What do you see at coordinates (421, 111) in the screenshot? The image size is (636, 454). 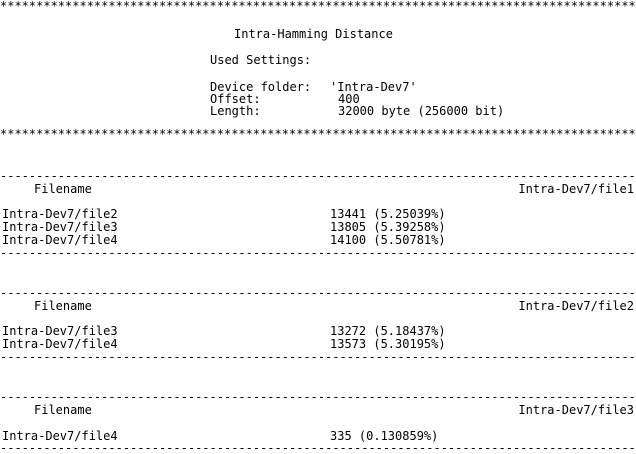 I see `length-value: 32000 byte (256000 bit)` at bounding box center [421, 111].